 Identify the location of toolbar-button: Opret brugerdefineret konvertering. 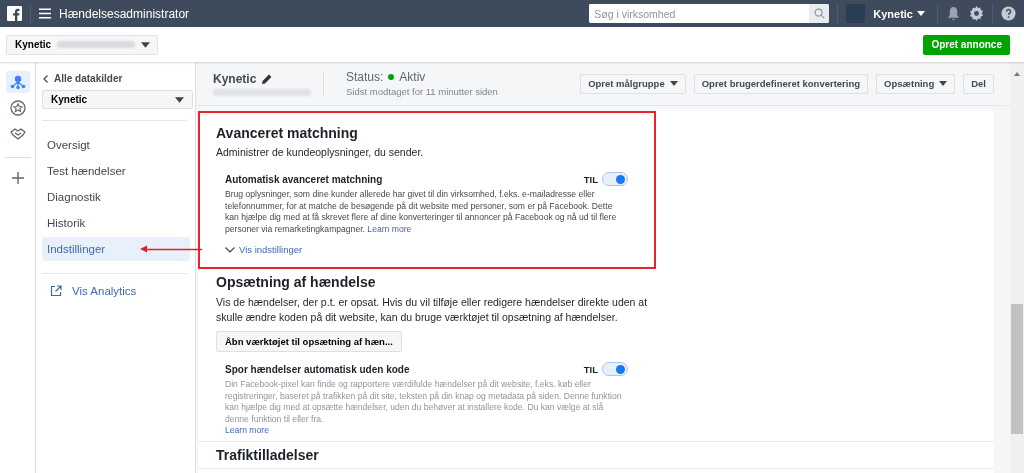
(781, 83).